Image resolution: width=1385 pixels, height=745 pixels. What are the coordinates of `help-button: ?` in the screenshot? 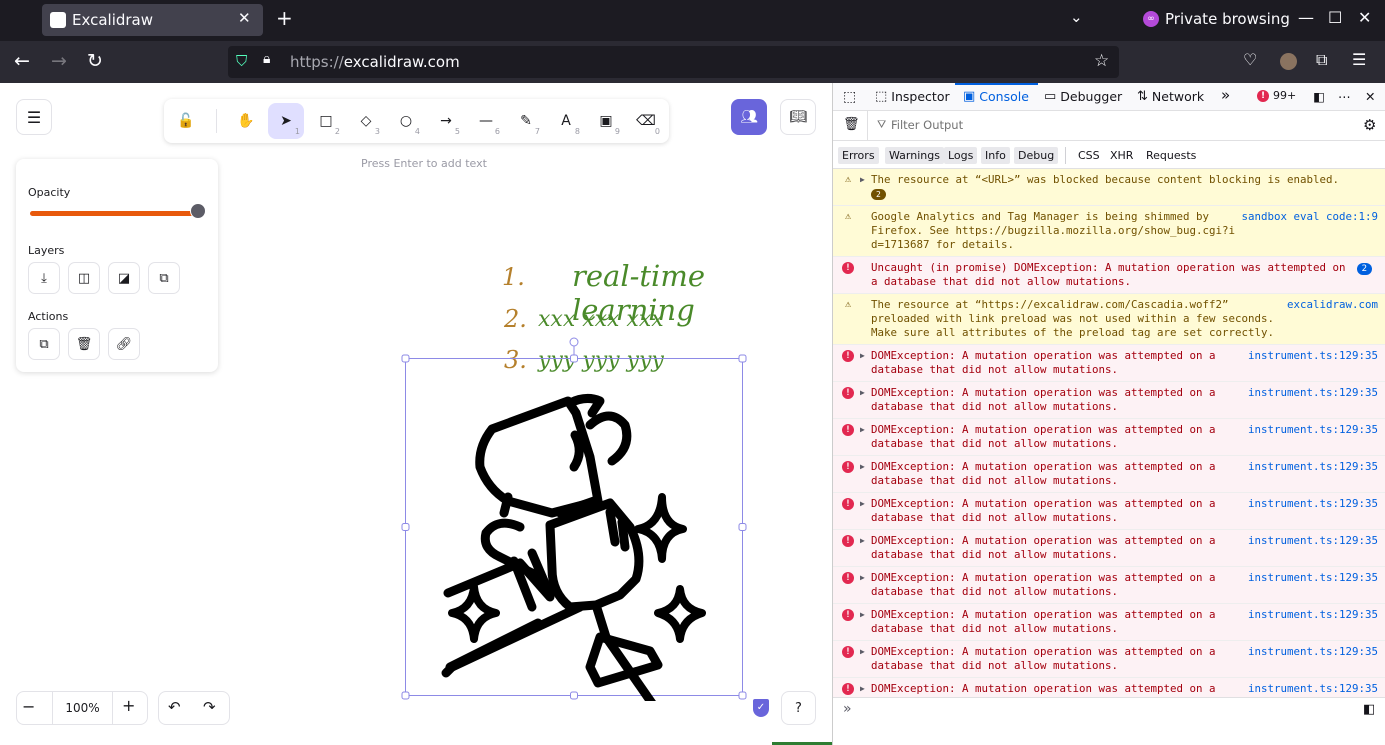 It's located at (798, 708).